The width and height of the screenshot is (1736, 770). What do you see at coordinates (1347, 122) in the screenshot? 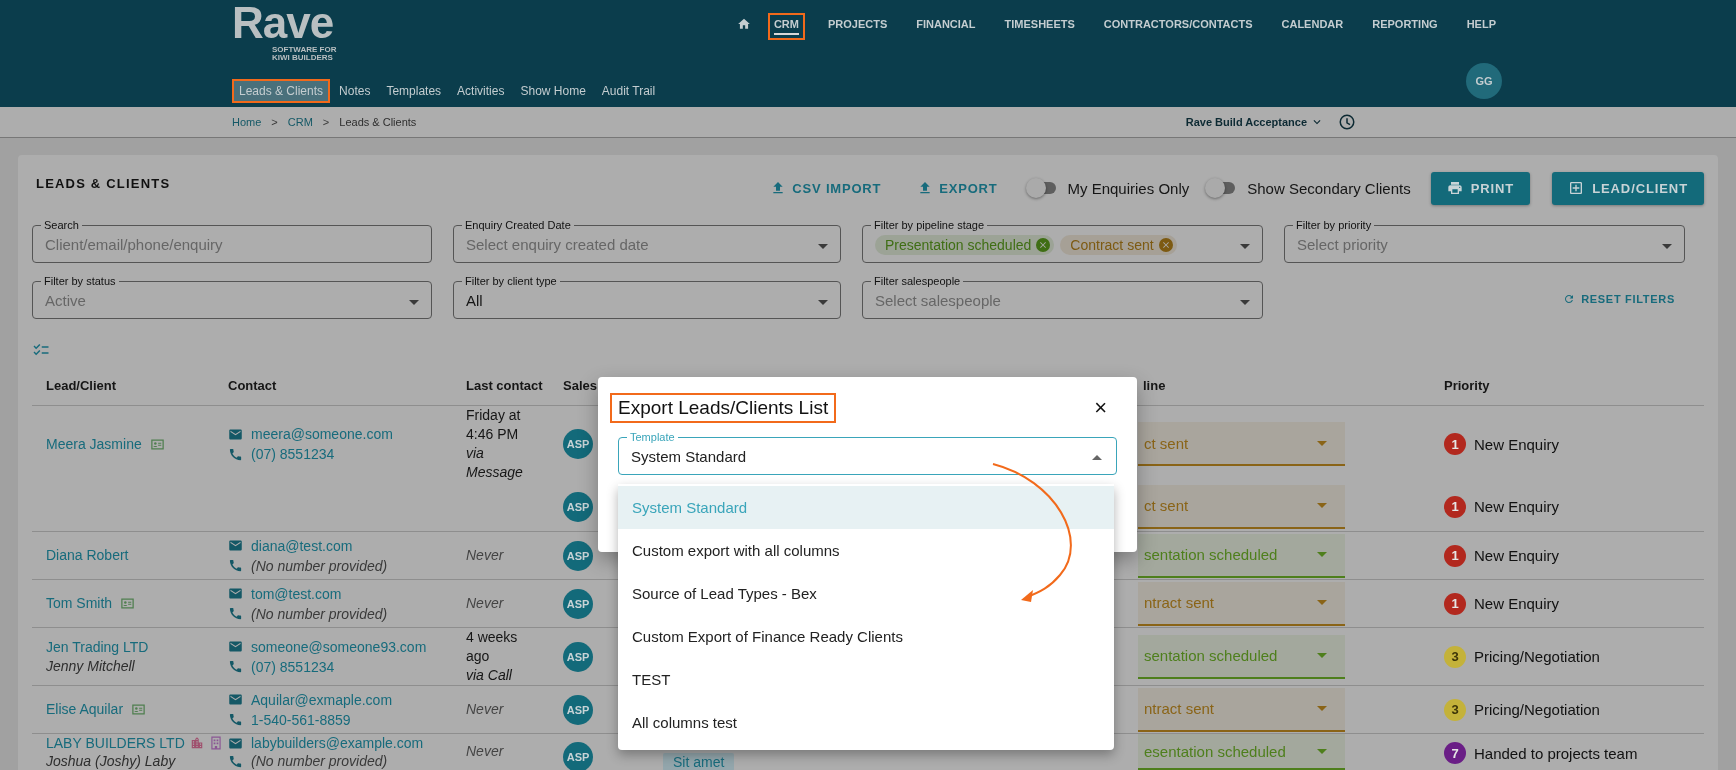
I see `clock-icon` at bounding box center [1347, 122].